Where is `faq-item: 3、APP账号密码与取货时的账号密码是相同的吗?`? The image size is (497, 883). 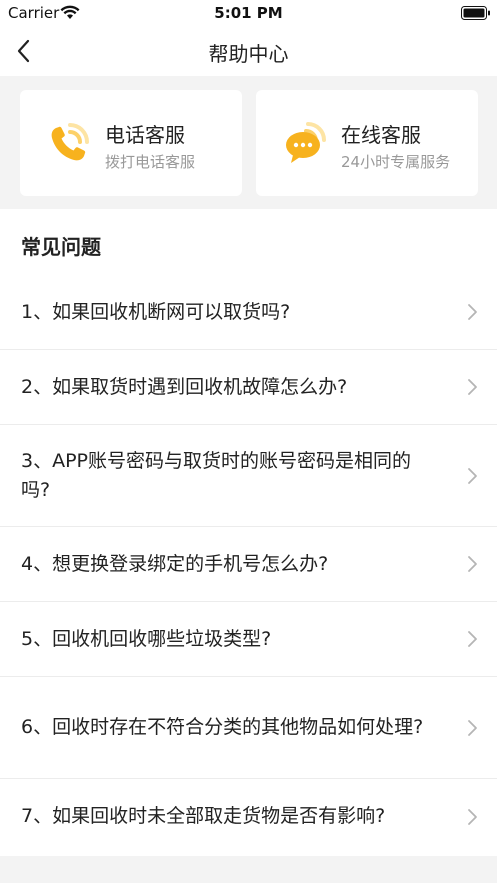 faq-item: 3、APP账号密码与取货时的账号密码是相同的吗? is located at coordinates (248, 476).